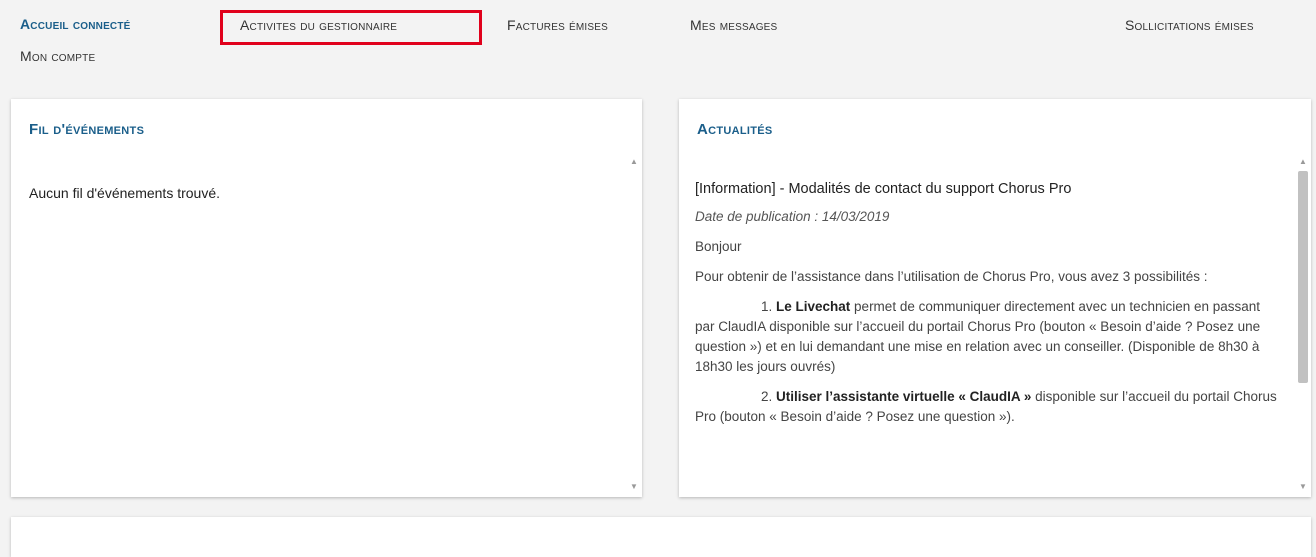 The image size is (1316, 557). I want to click on nav-mon-compte: Mon compte, so click(57, 56).